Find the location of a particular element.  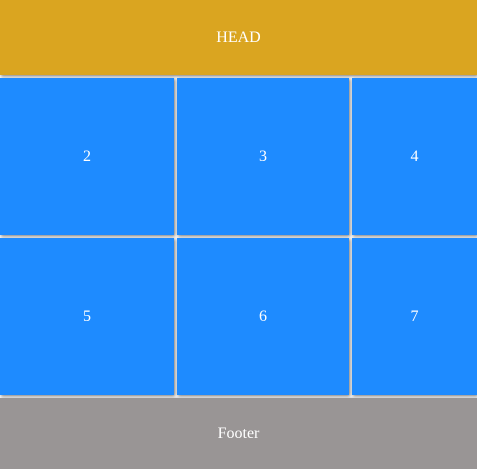

grid-cell-7: 7 is located at coordinates (414, 316).